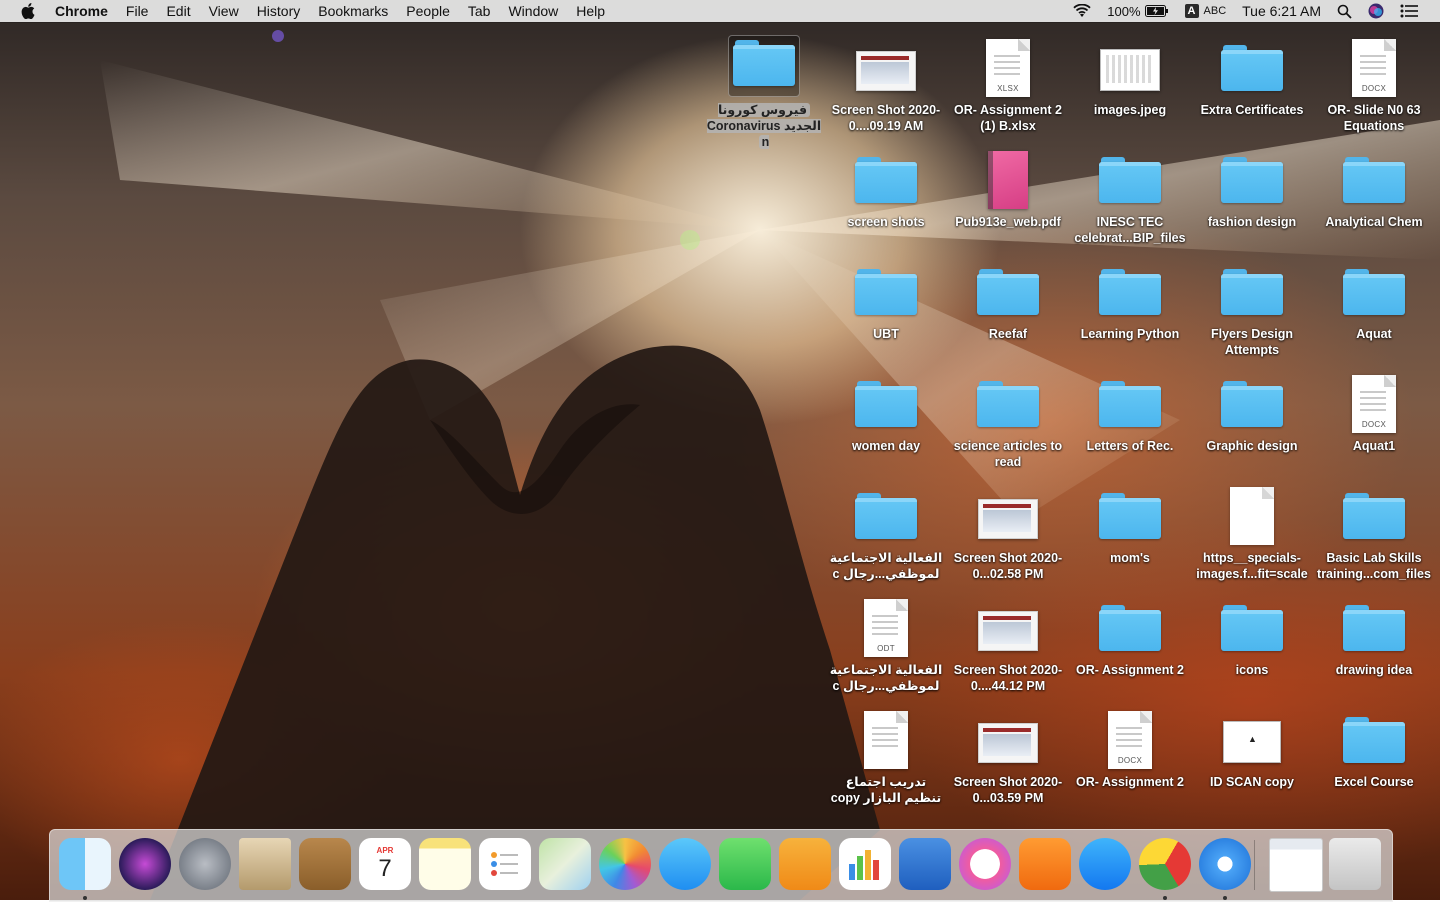 The image size is (1440, 902). I want to click on spotlight-search-icon, so click(1344, 11).